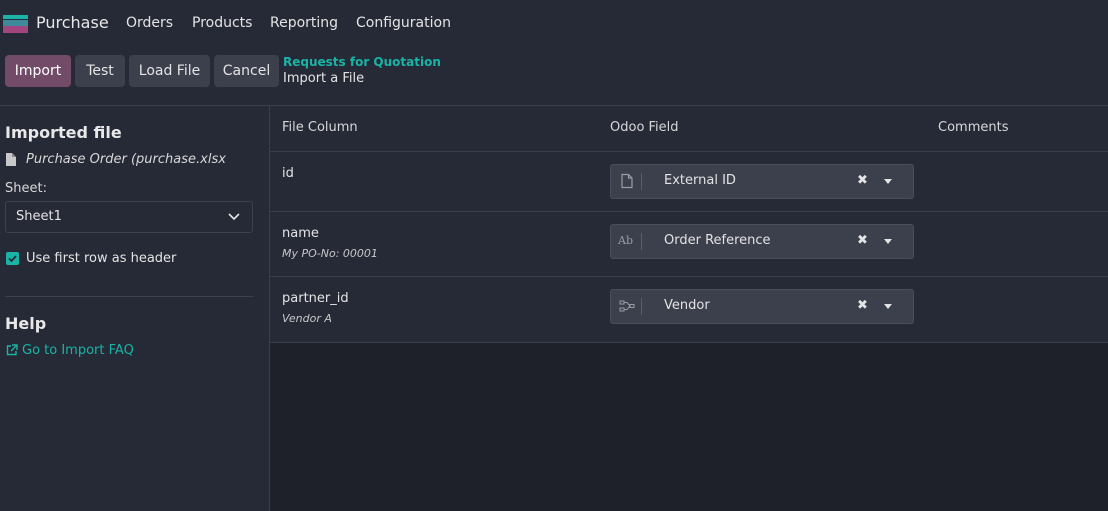  I want to click on test-button: Test, so click(100, 71).